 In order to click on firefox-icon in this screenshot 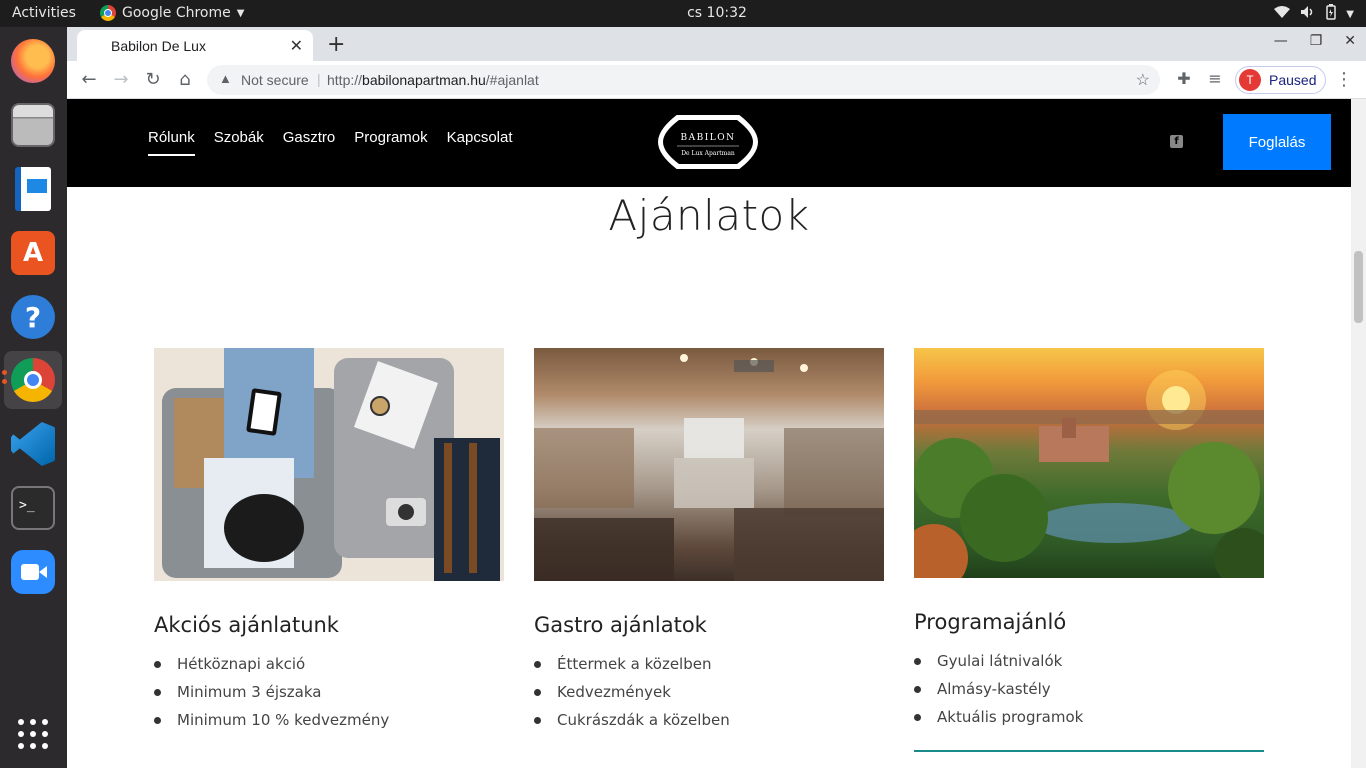, I will do `click(33, 61)`.